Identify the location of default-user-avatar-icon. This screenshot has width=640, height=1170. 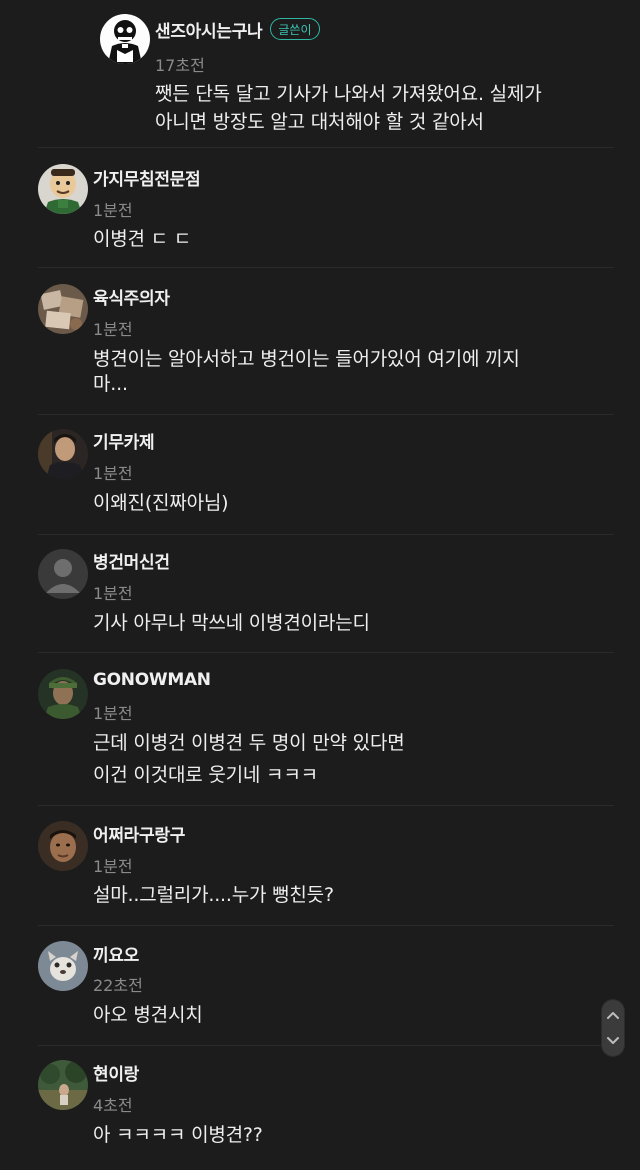
(63, 574).